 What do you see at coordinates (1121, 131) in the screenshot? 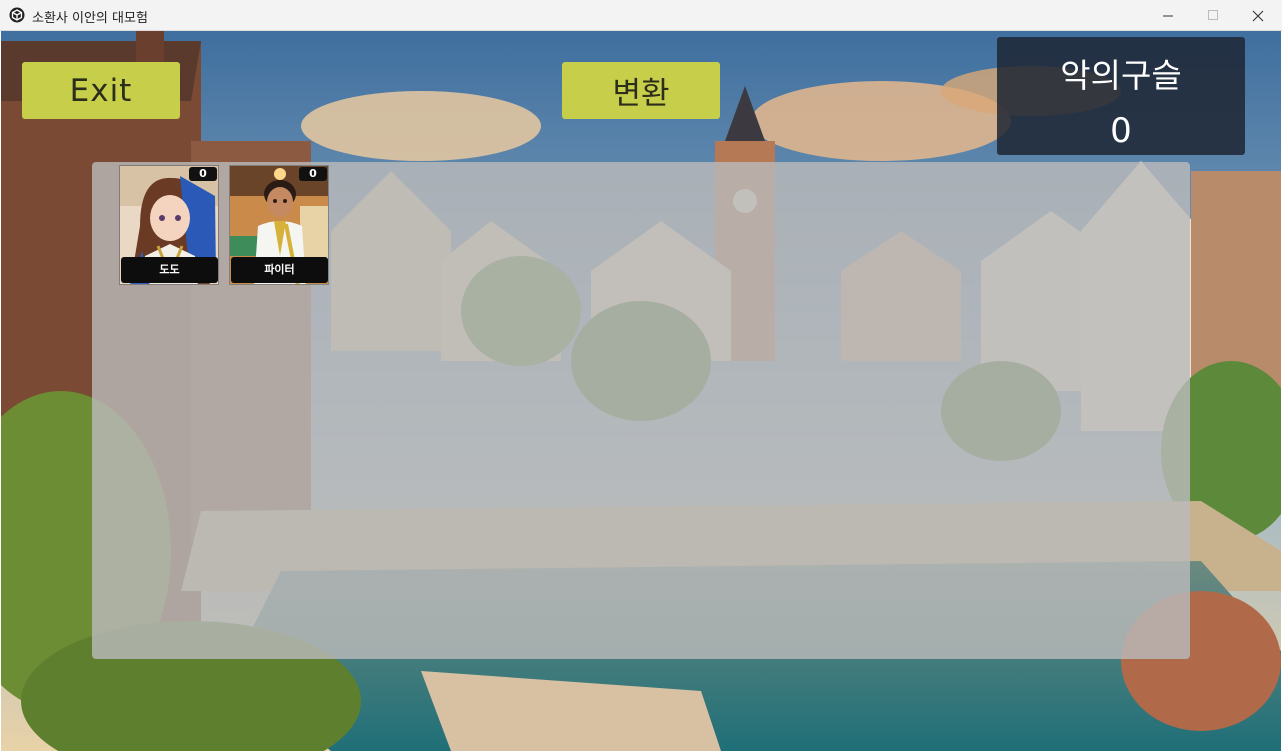
I see `orb-counter-value: 0` at bounding box center [1121, 131].